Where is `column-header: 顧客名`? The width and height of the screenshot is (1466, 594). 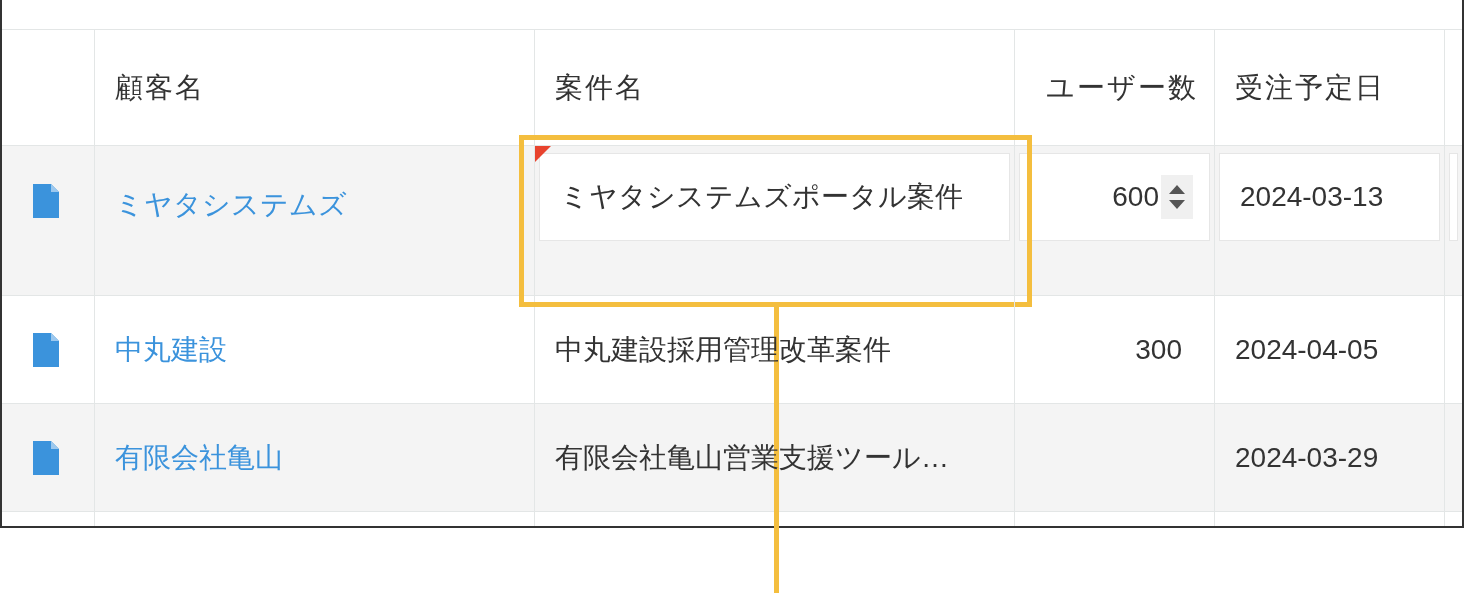
column-header: 顧客名 is located at coordinates (160, 87).